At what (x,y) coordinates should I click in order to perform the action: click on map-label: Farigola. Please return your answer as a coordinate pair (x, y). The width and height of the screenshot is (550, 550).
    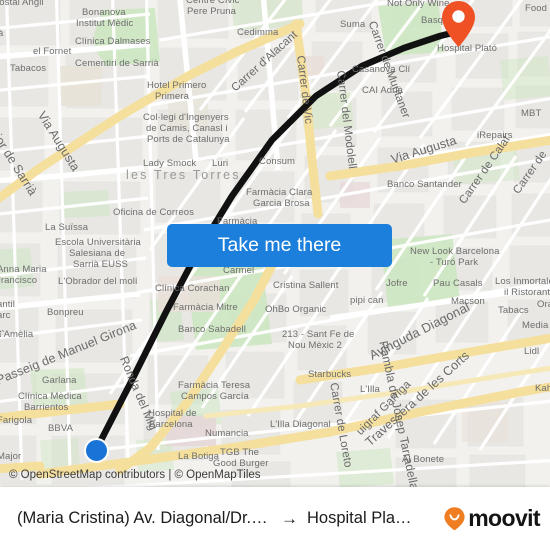
    Looking at the image, I should click on (16, 420).